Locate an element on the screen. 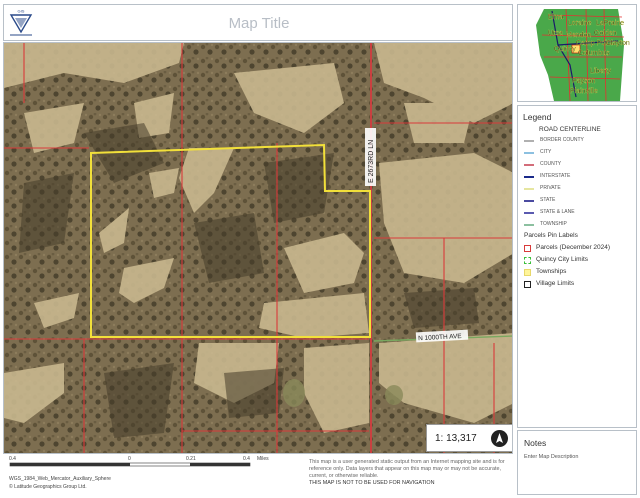  notes-title: Notes is located at coordinates (535, 443).